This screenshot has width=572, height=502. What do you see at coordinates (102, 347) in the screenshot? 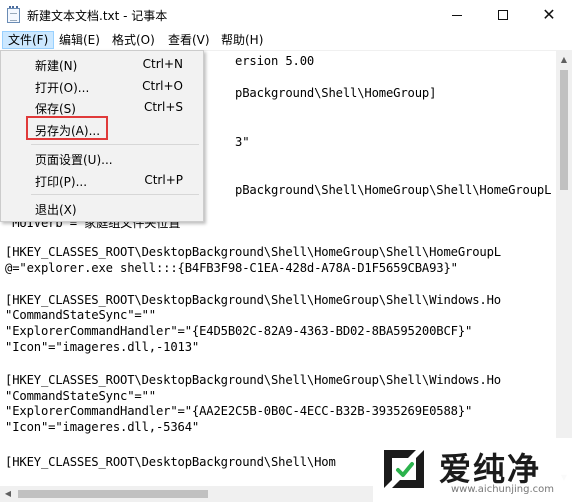
I see `editor-line: "Icon"="imageres.dll,-1013"` at bounding box center [102, 347].